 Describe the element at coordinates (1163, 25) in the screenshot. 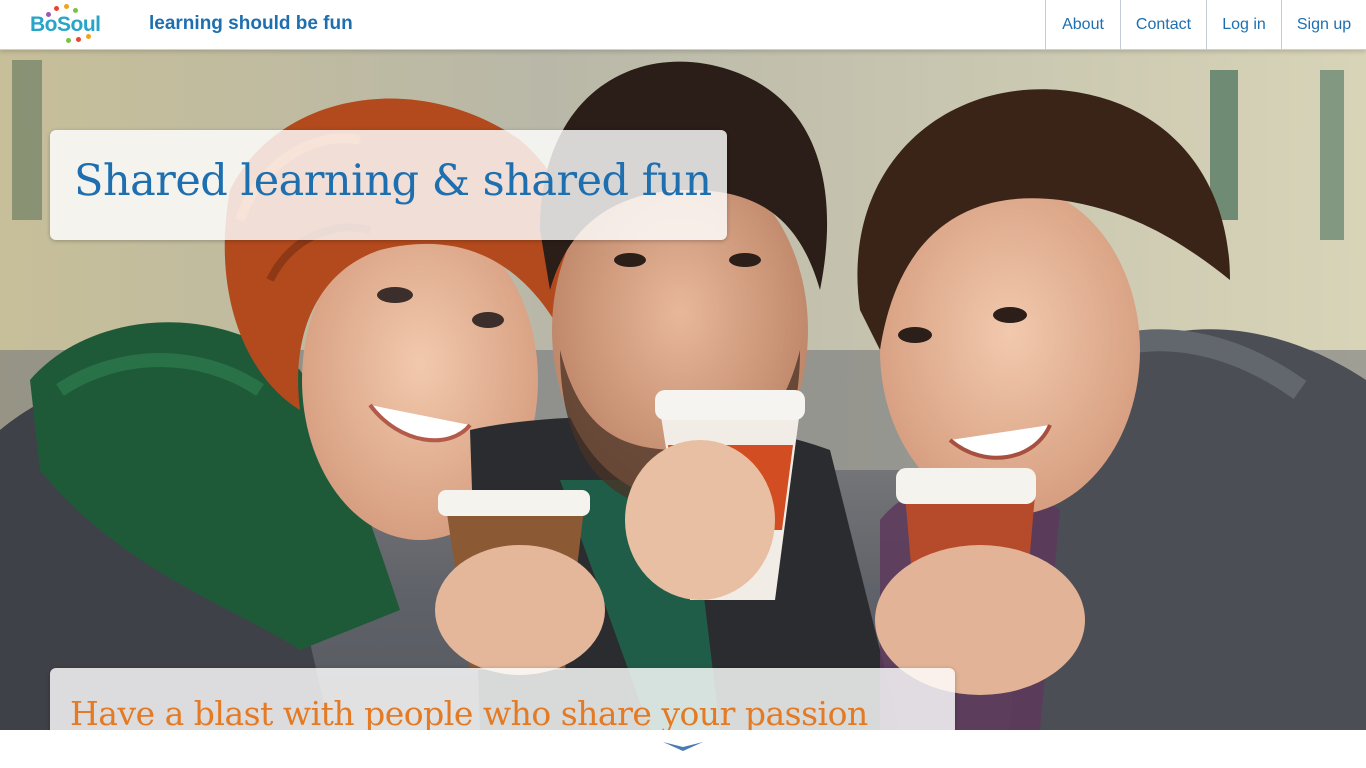

I see `nav-contact-link: Contact` at that location.